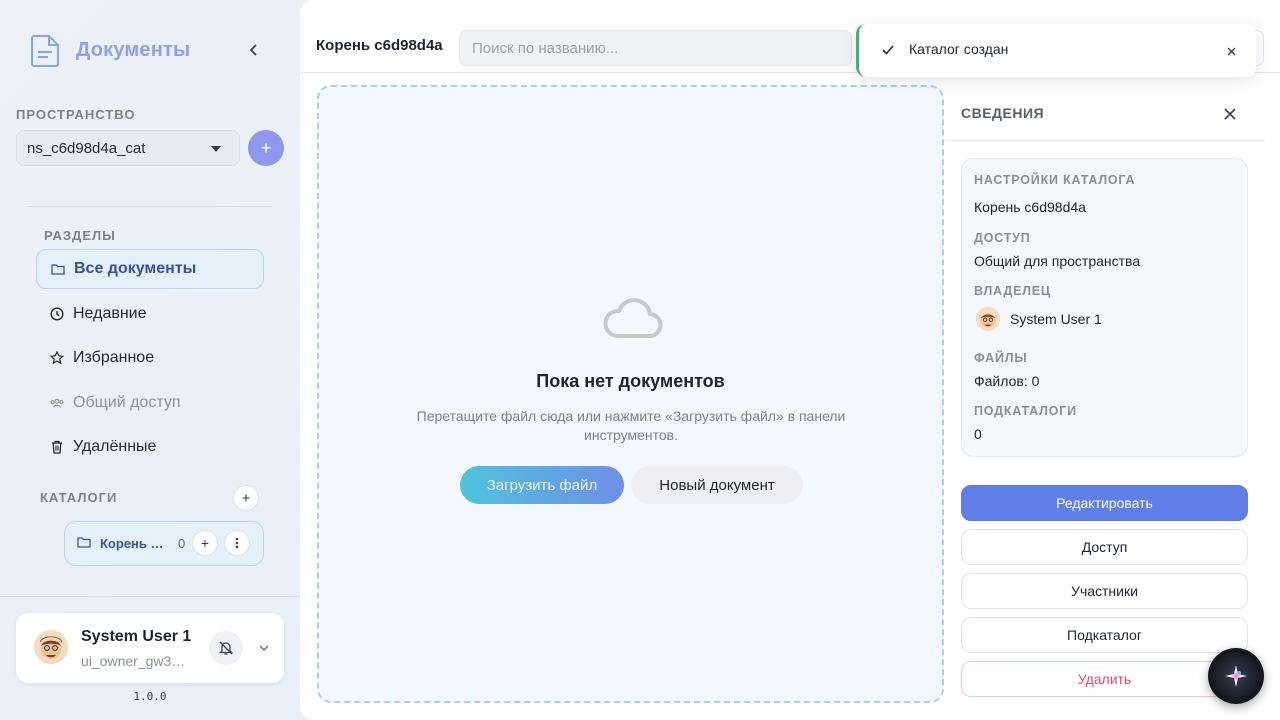 This screenshot has width=1280, height=720. What do you see at coordinates (114, 357) in the screenshot?
I see `sidebar-item-label: Избранное` at bounding box center [114, 357].